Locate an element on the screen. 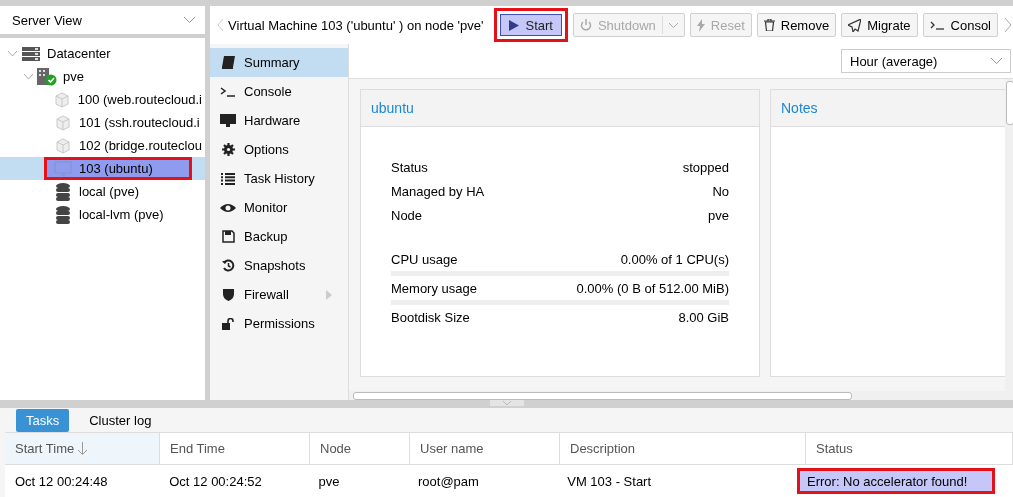 This screenshot has width=1013, height=497. tree-item: local-lvm (pve) is located at coordinates (108, 214).